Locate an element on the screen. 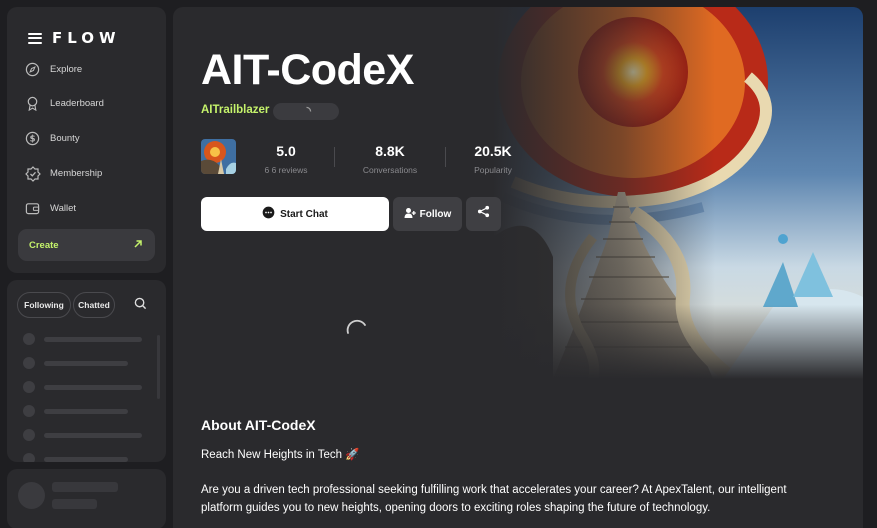  start-chat-button: Start Chat is located at coordinates (295, 214).